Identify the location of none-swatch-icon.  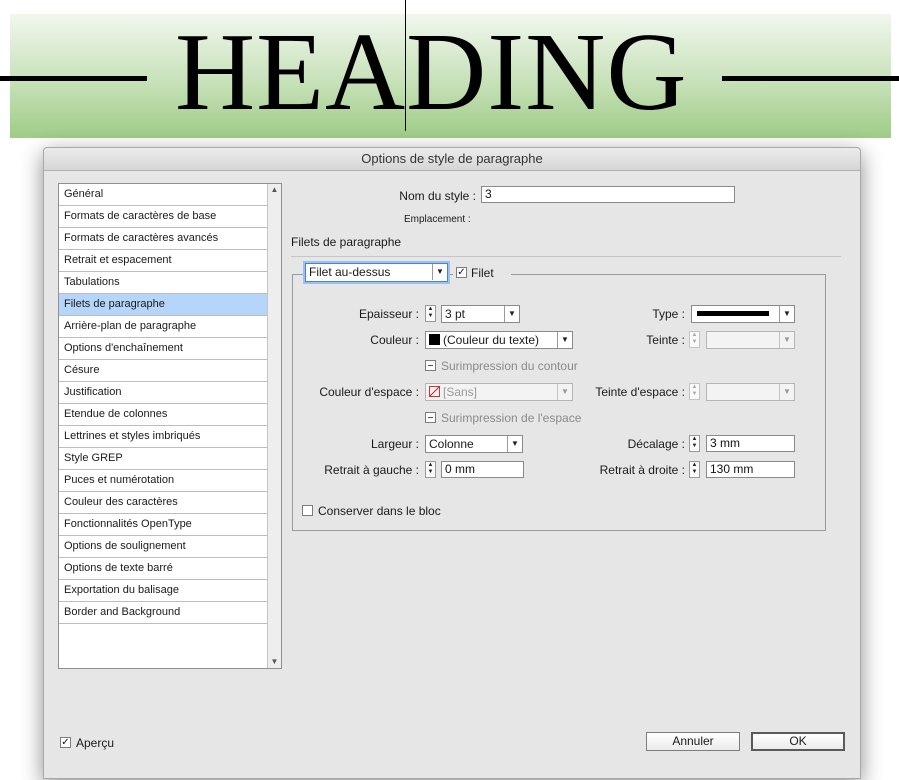
(434, 391).